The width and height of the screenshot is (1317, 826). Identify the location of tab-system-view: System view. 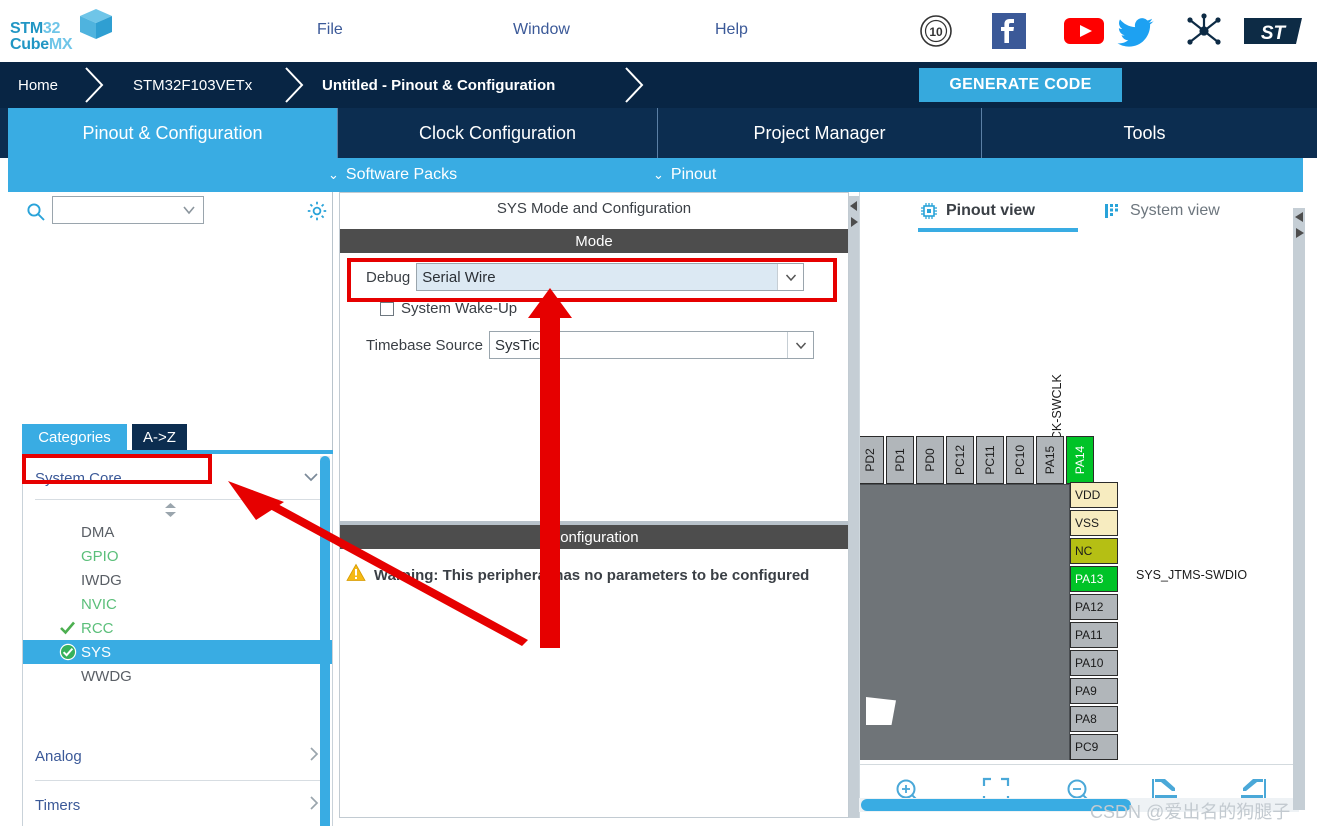
(1162, 211).